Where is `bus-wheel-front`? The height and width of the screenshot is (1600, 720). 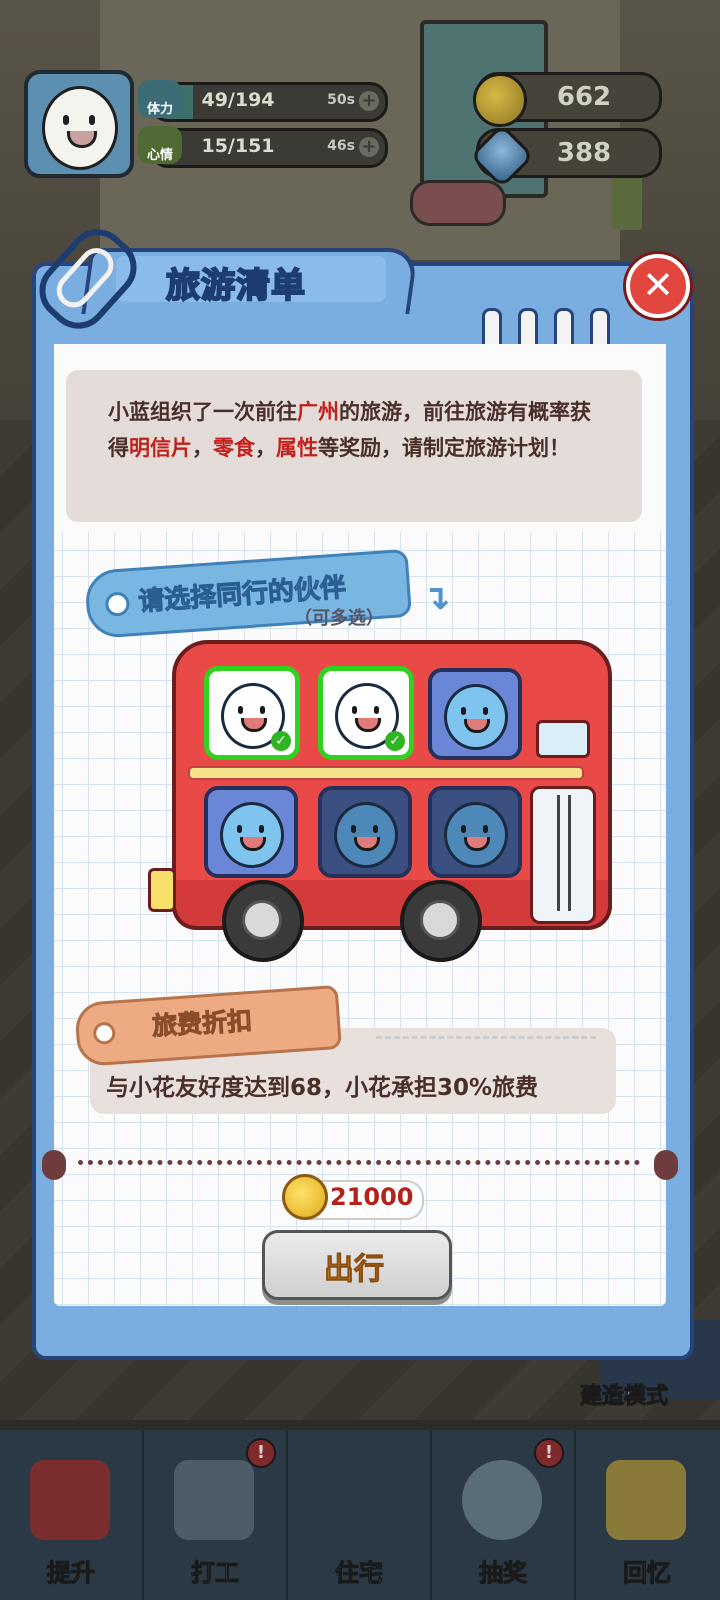 bus-wheel-front is located at coordinates (263, 921).